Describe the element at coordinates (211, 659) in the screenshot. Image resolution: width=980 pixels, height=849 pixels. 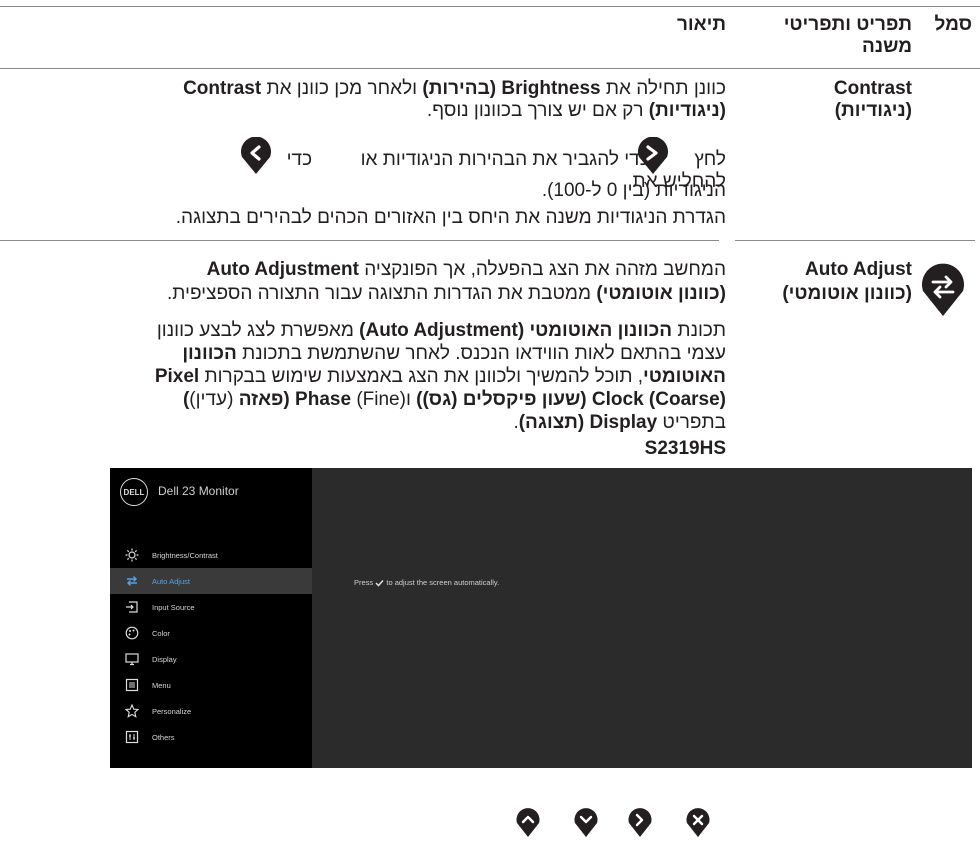
I see `osd-menu-display: Display` at that location.